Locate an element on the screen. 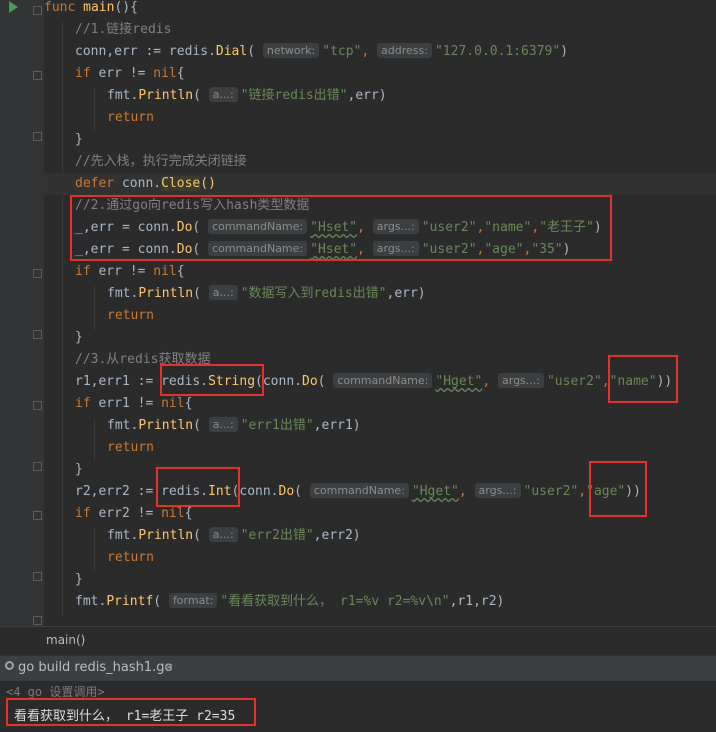 This screenshot has height=732, width=716. parameter-hint: commandName: is located at coordinates (359, 490).